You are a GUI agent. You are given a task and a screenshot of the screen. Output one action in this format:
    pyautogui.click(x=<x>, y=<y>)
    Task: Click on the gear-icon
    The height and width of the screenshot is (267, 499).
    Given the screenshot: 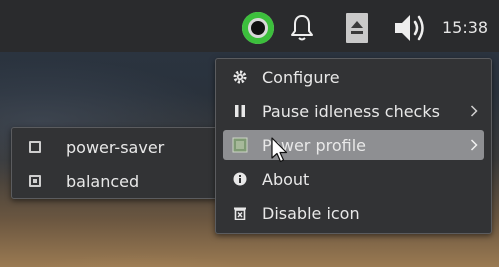 What is the action you would take?
    pyautogui.click(x=240, y=77)
    